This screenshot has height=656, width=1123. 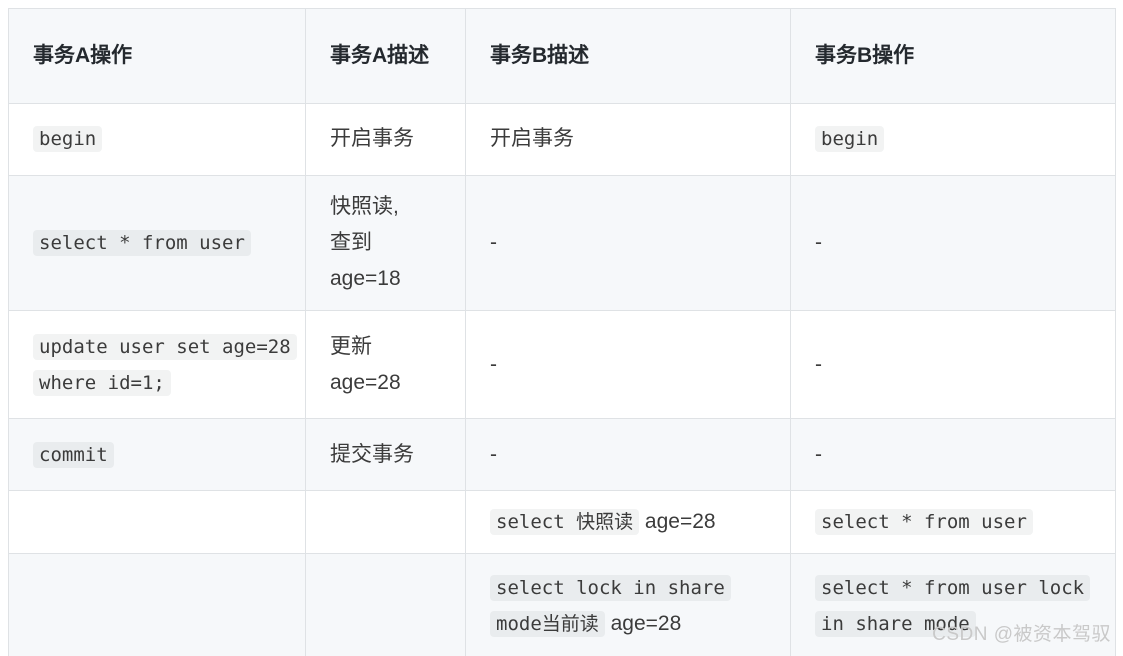 I want to click on code-span-a-operation: commit, so click(x=73, y=454).